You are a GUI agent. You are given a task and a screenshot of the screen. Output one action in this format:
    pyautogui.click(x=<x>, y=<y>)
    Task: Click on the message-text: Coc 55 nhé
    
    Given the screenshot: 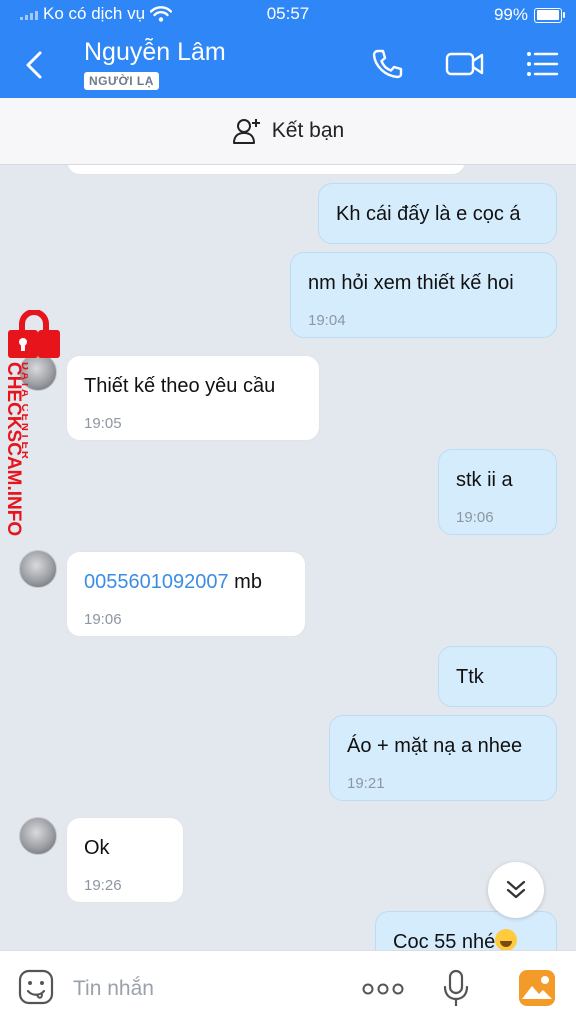 What is the action you would take?
    pyautogui.click(x=444, y=940)
    